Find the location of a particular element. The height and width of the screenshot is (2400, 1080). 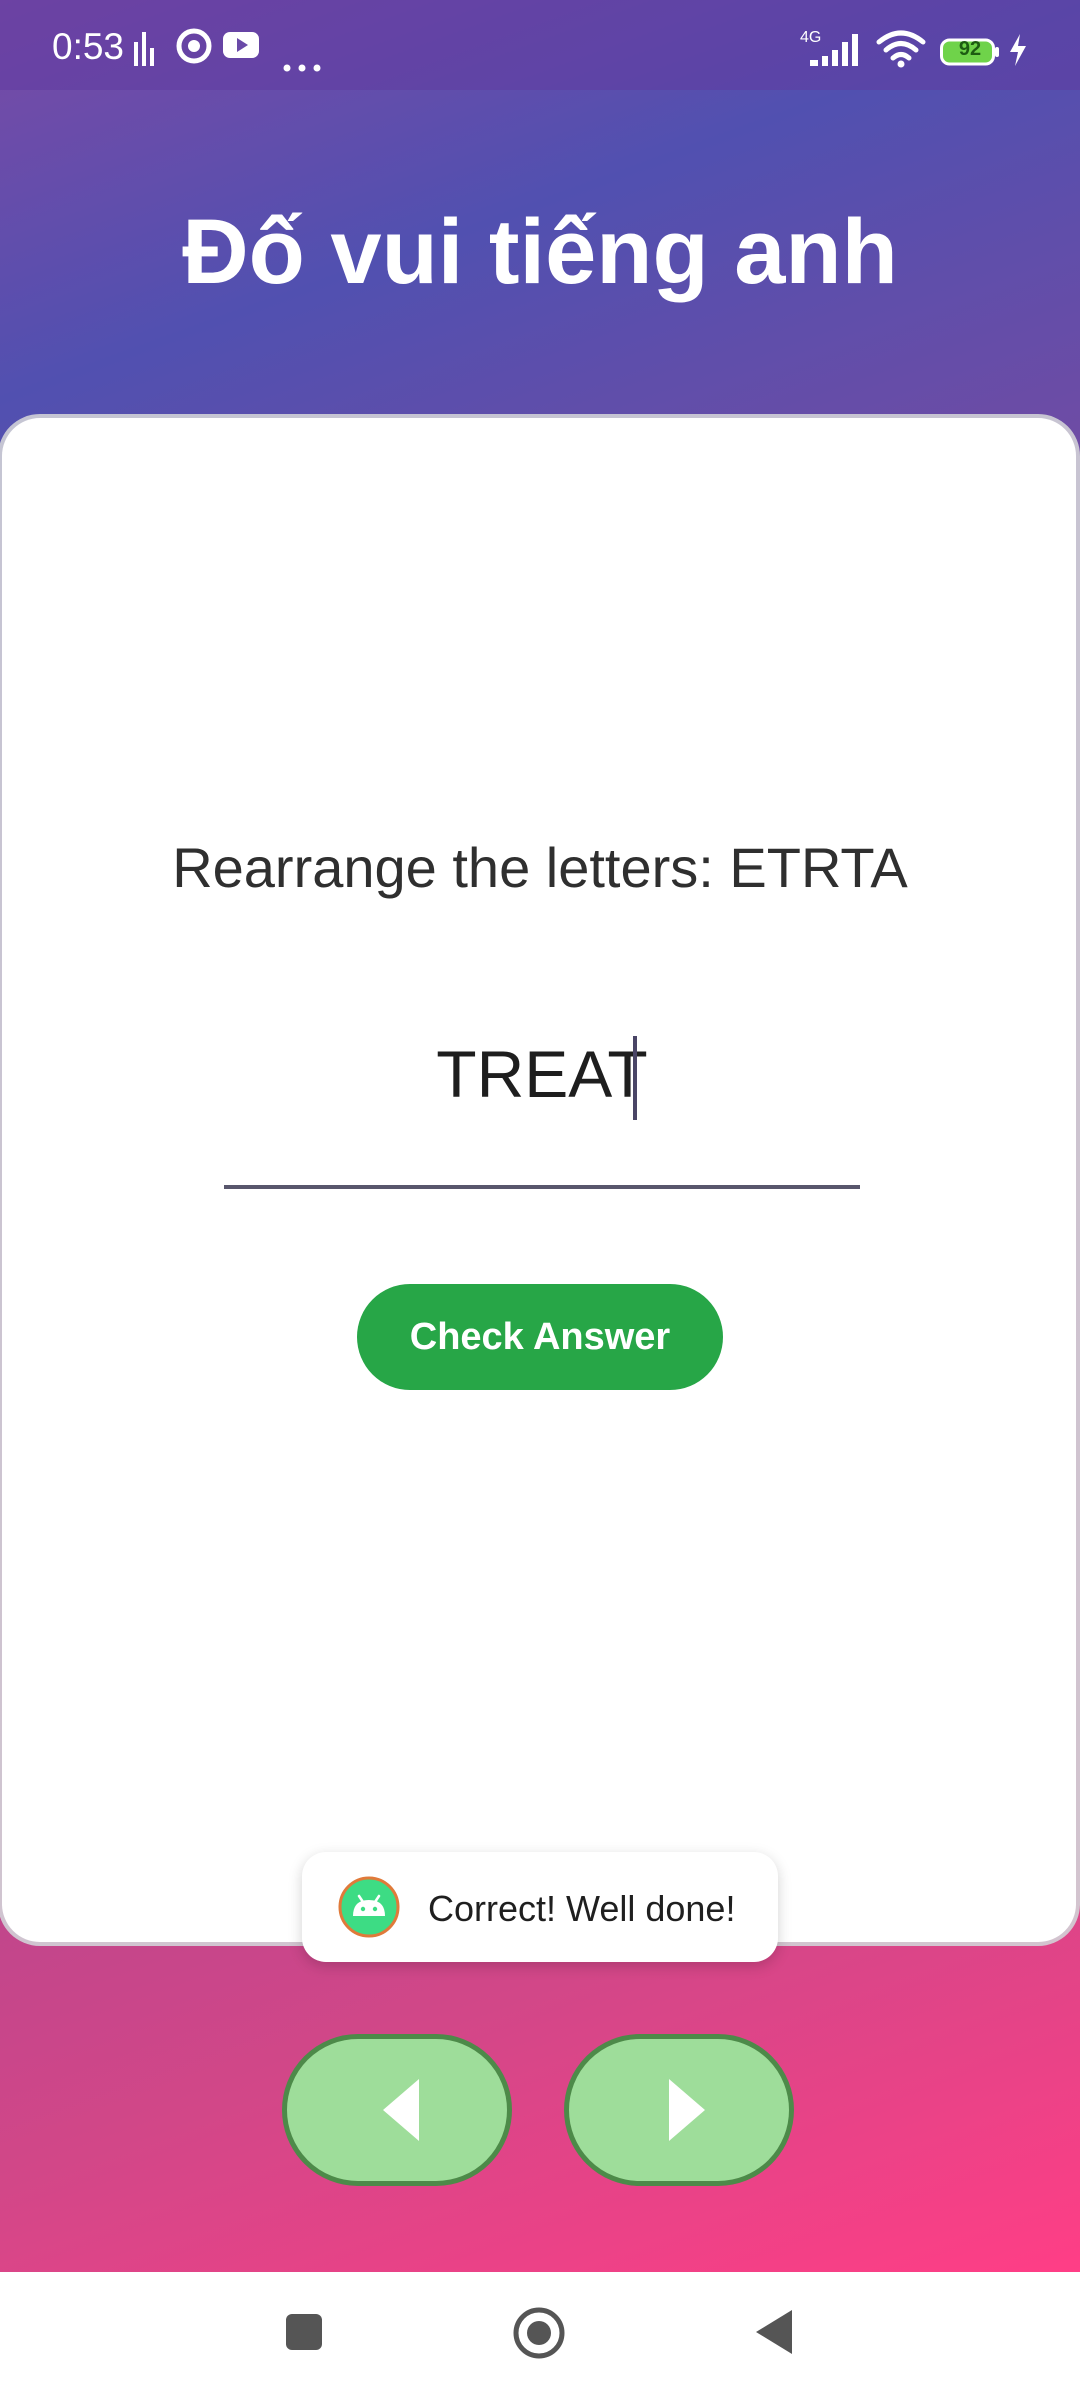

toast-notification: Correct! Well done! is located at coordinates (540, 1907).